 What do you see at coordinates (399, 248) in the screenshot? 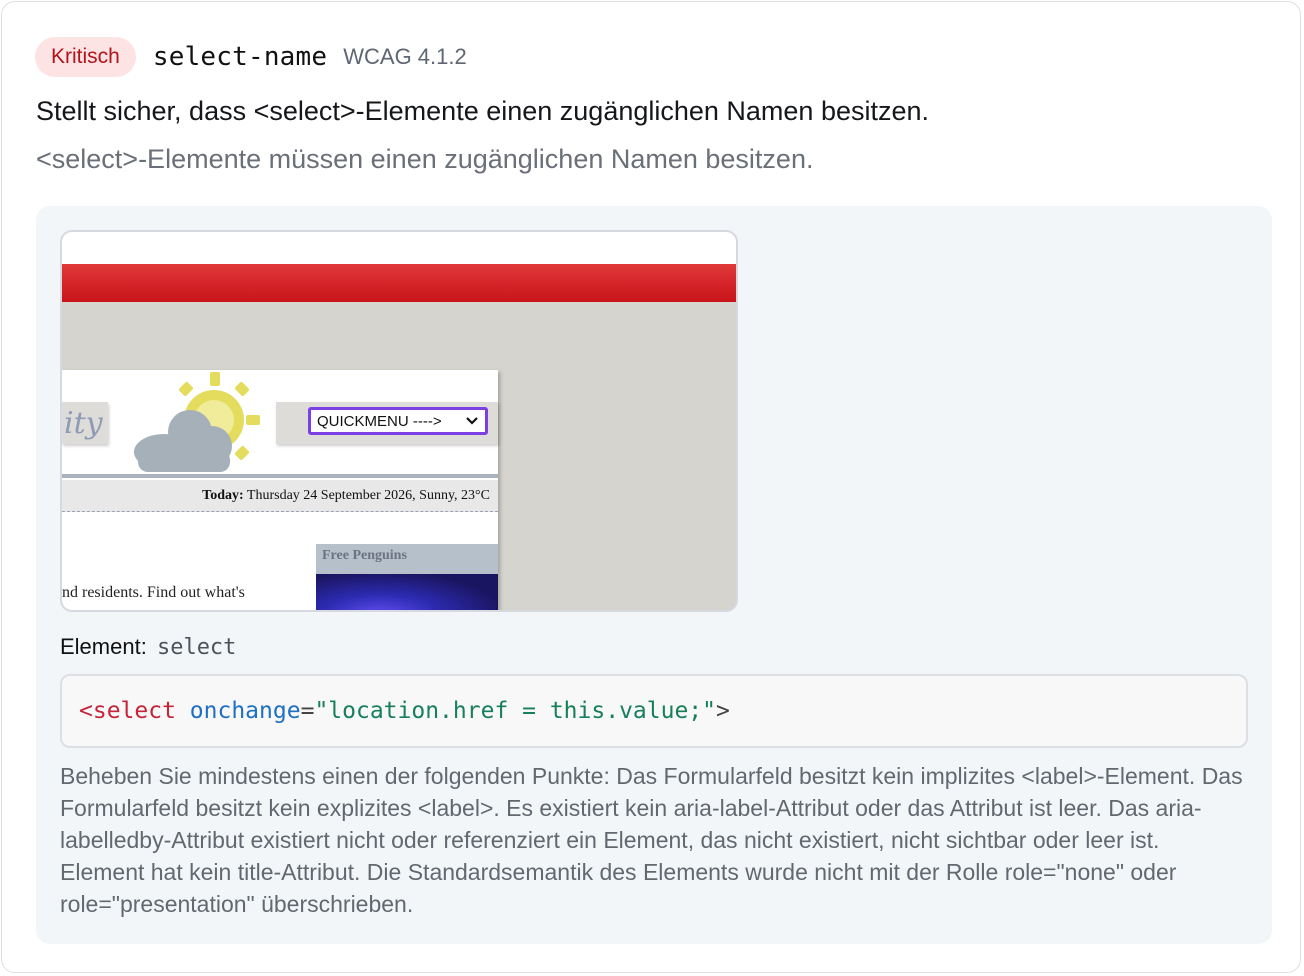
I see `screenshot-top-bar` at bounding box center [399, 248].